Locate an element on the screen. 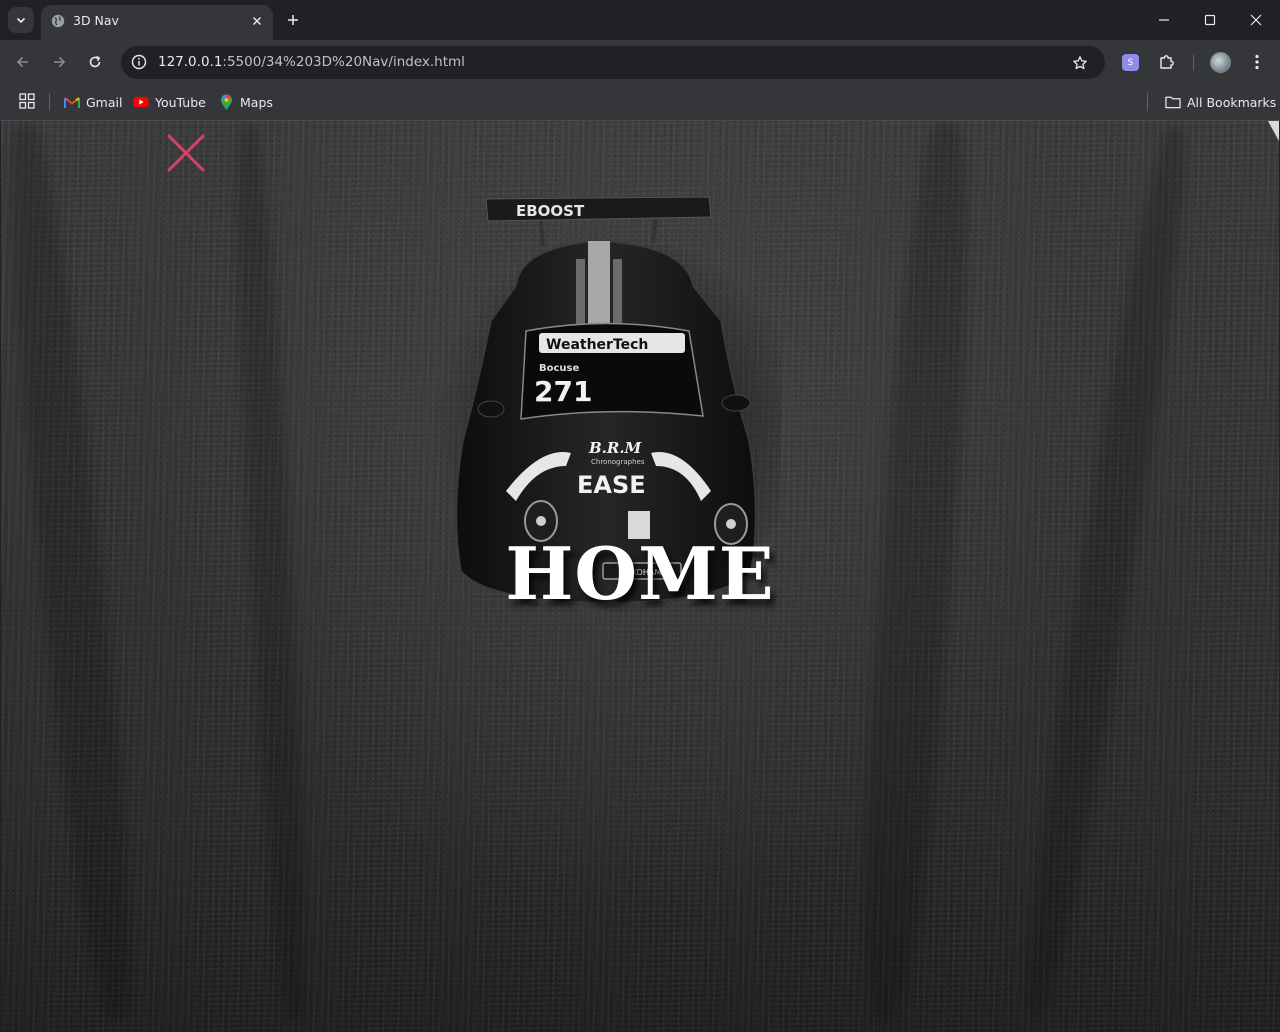  hood-sub: Chronographes is located at coordinates (618, 462).